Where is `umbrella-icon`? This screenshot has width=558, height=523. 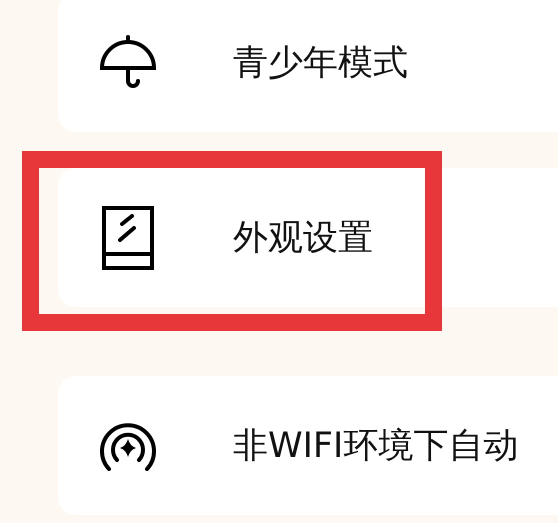
umbrella-icon is located at coordinates (128, 62).